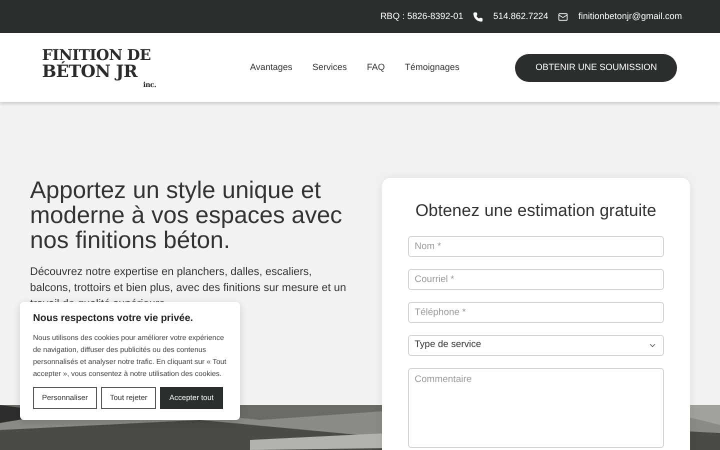  Describe the element at coordinates (536, 246) in the screenshot. I see `text-field: Nom *` at that location.